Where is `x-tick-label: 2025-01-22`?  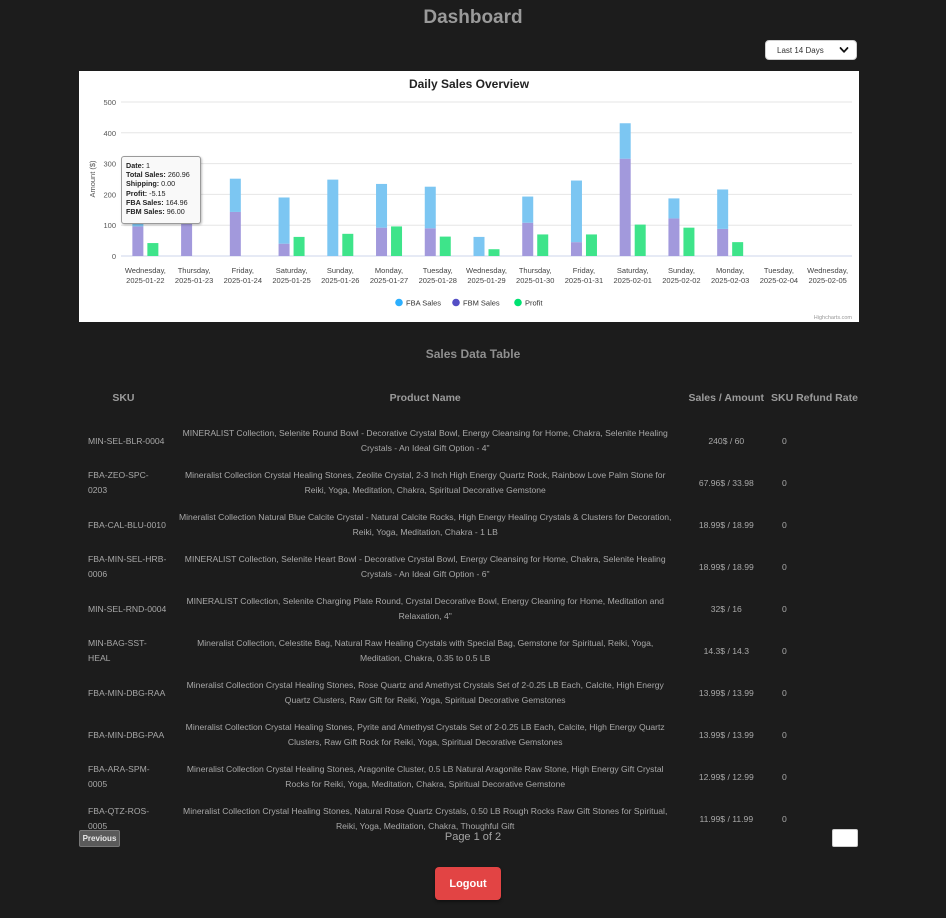 x-tick-label: 2025-01-22 is located at coordinates (145, 280).